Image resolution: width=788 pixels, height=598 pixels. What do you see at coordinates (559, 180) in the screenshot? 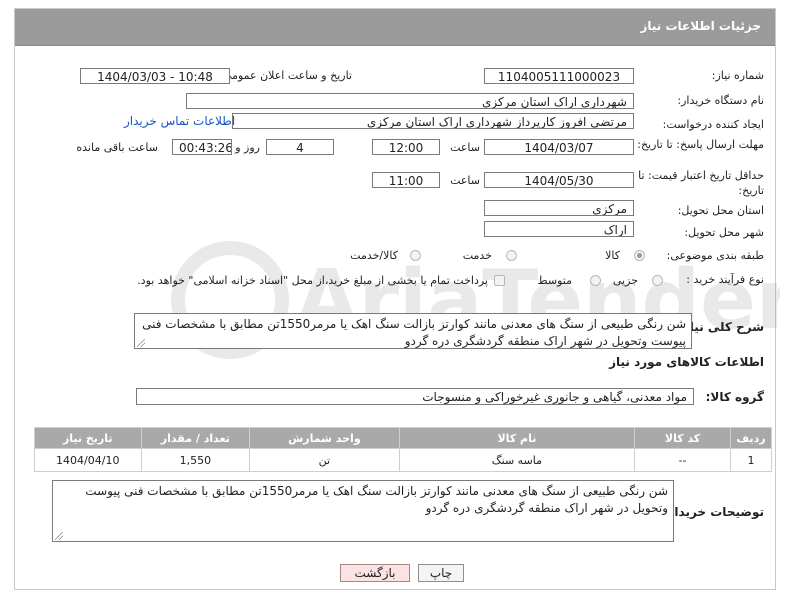
I see `min-price-date-field: 1404/05/30` at bounding box center [559, 180].